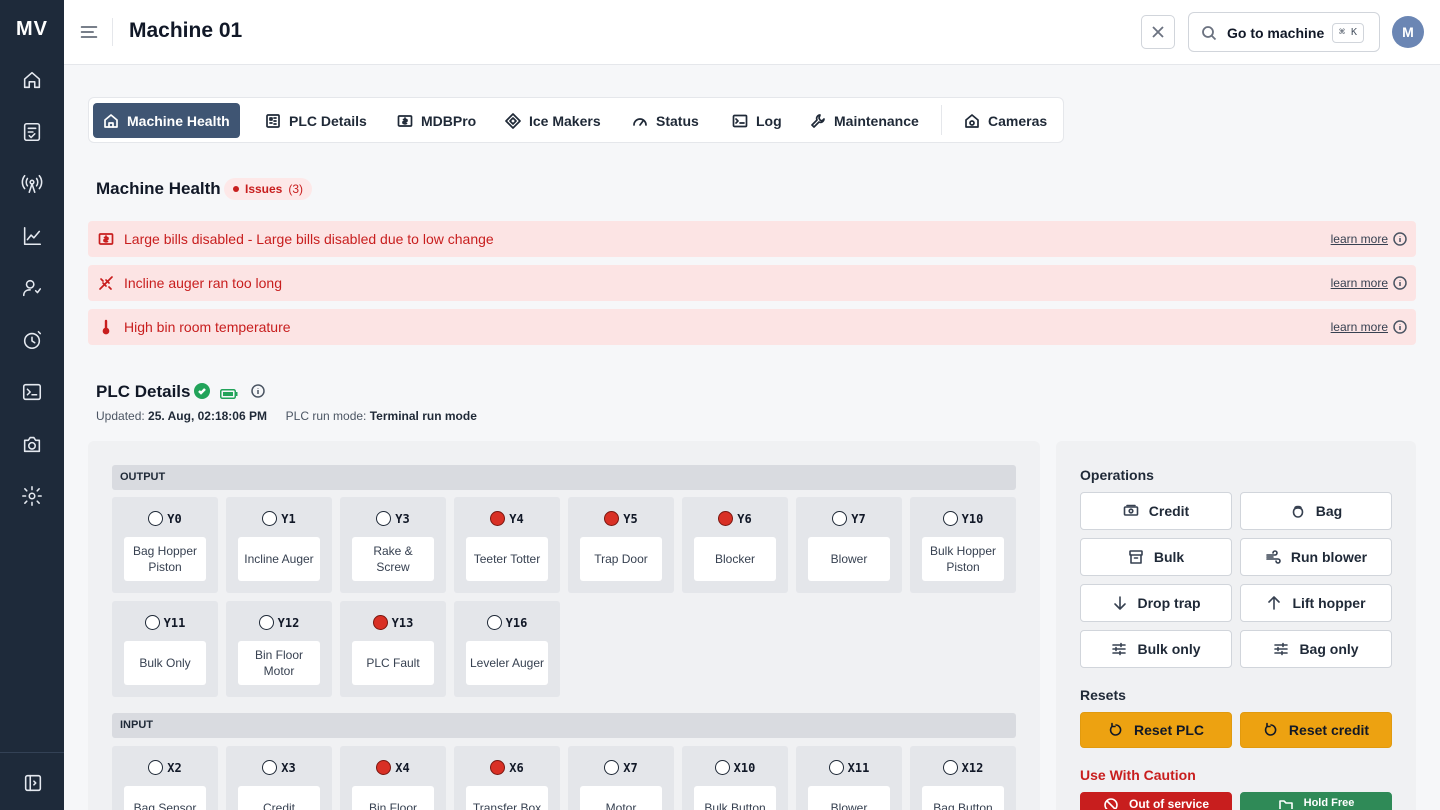  Describe the element at coordinates (203, 283) in the screenshot. I see `alert-text: Incline auger ran too long` at that location.